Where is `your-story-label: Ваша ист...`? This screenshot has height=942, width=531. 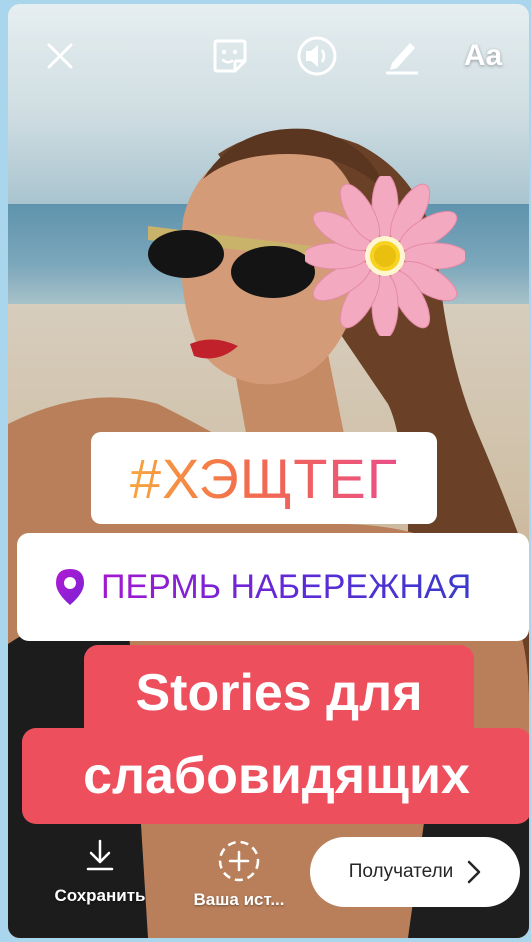 your-story-label: Ваша ист... is located at coordinates (239, 899).